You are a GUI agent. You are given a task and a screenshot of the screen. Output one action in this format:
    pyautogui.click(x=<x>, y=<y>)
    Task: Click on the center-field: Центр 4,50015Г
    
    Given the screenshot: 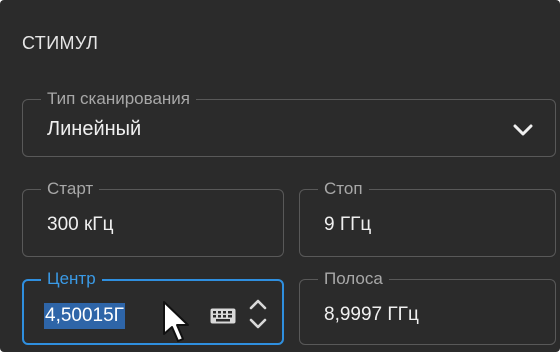 What is the action you would take?
    pyautogui.click(x=153, y=306)
    